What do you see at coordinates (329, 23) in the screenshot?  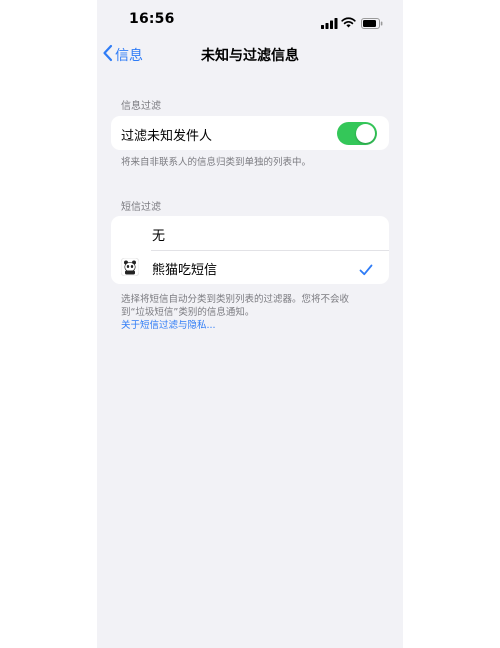 I see `cellular-signal-icon` at bounding box center [329, 23].